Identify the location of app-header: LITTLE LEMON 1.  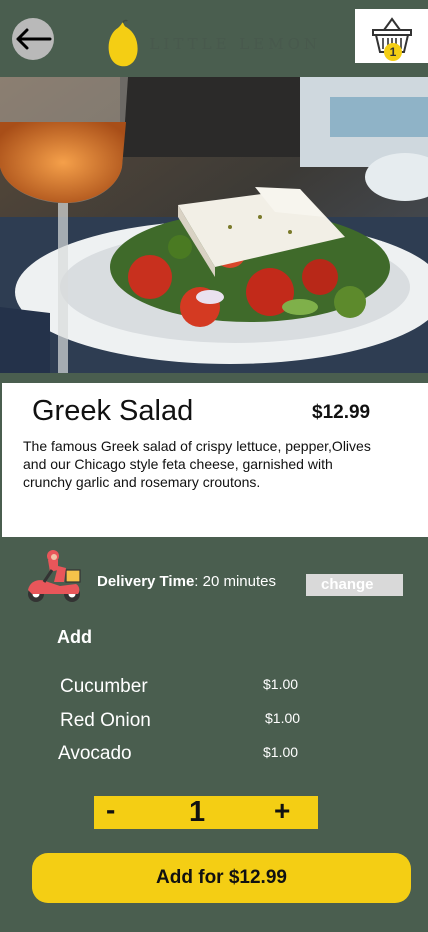
(214, 38).